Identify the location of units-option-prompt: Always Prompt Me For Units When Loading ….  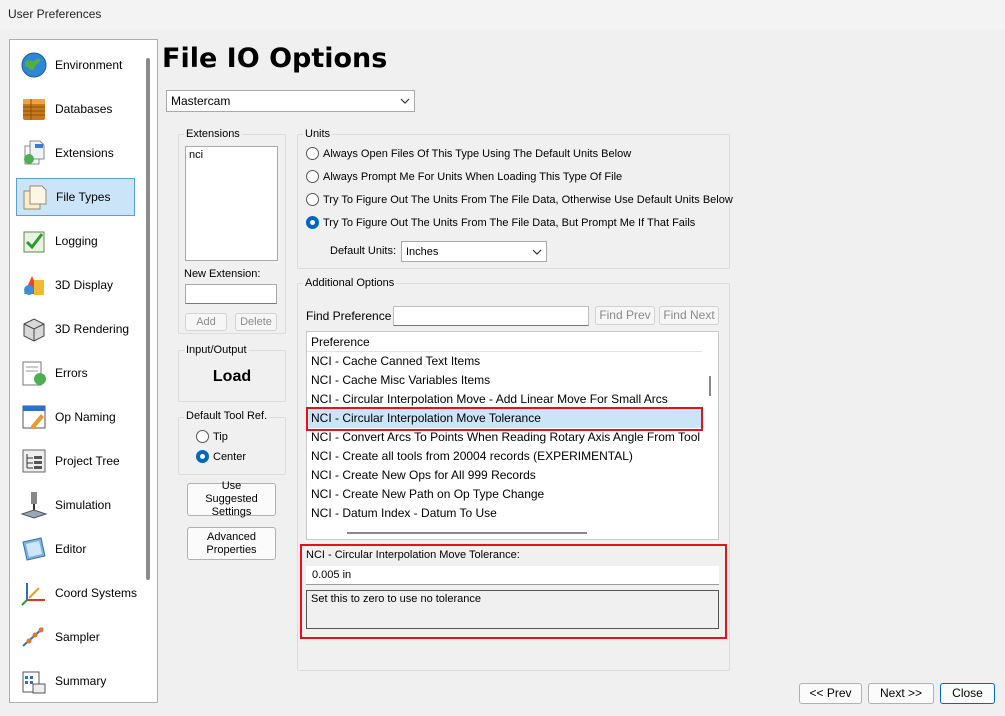
(464, 176).